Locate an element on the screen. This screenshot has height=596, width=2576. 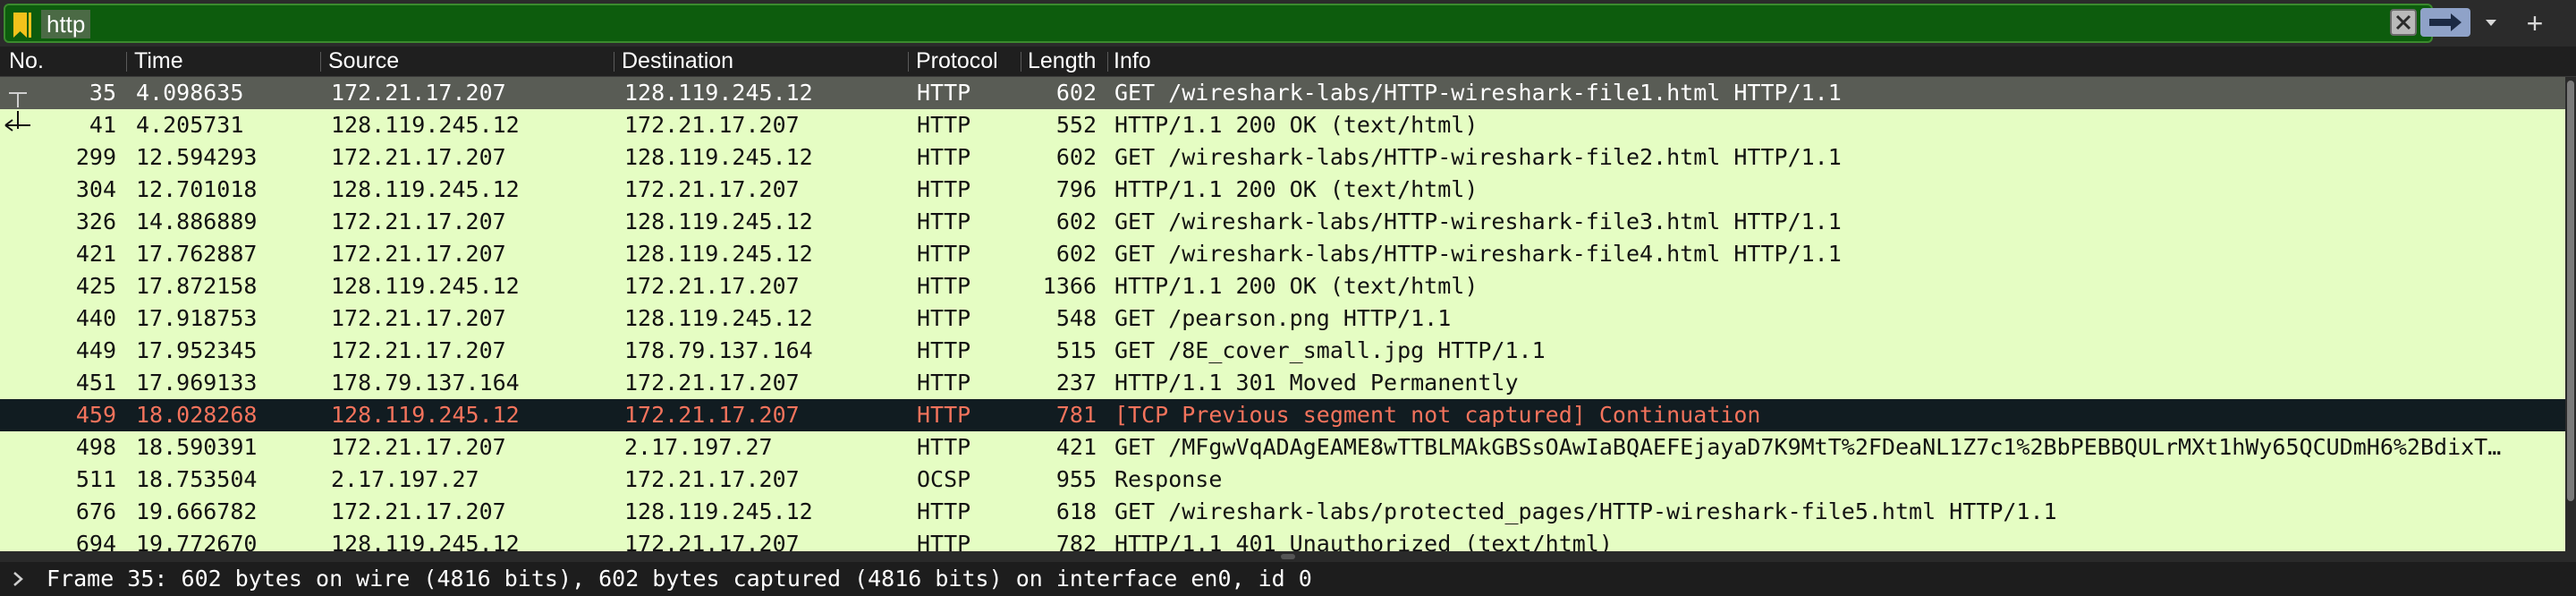
cell-time: 17.918753 is located at coordinates (197, 318).